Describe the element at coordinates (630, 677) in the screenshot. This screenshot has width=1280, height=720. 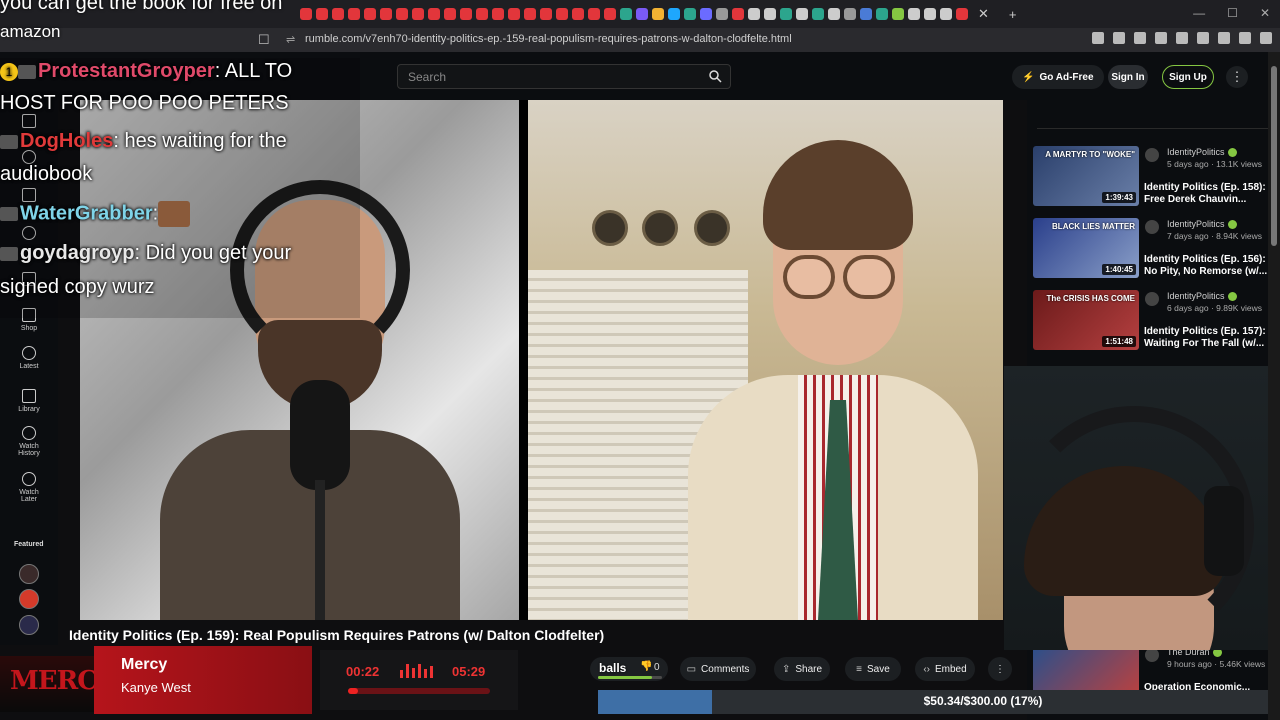
I see `vote-ratio-bar` at that location.